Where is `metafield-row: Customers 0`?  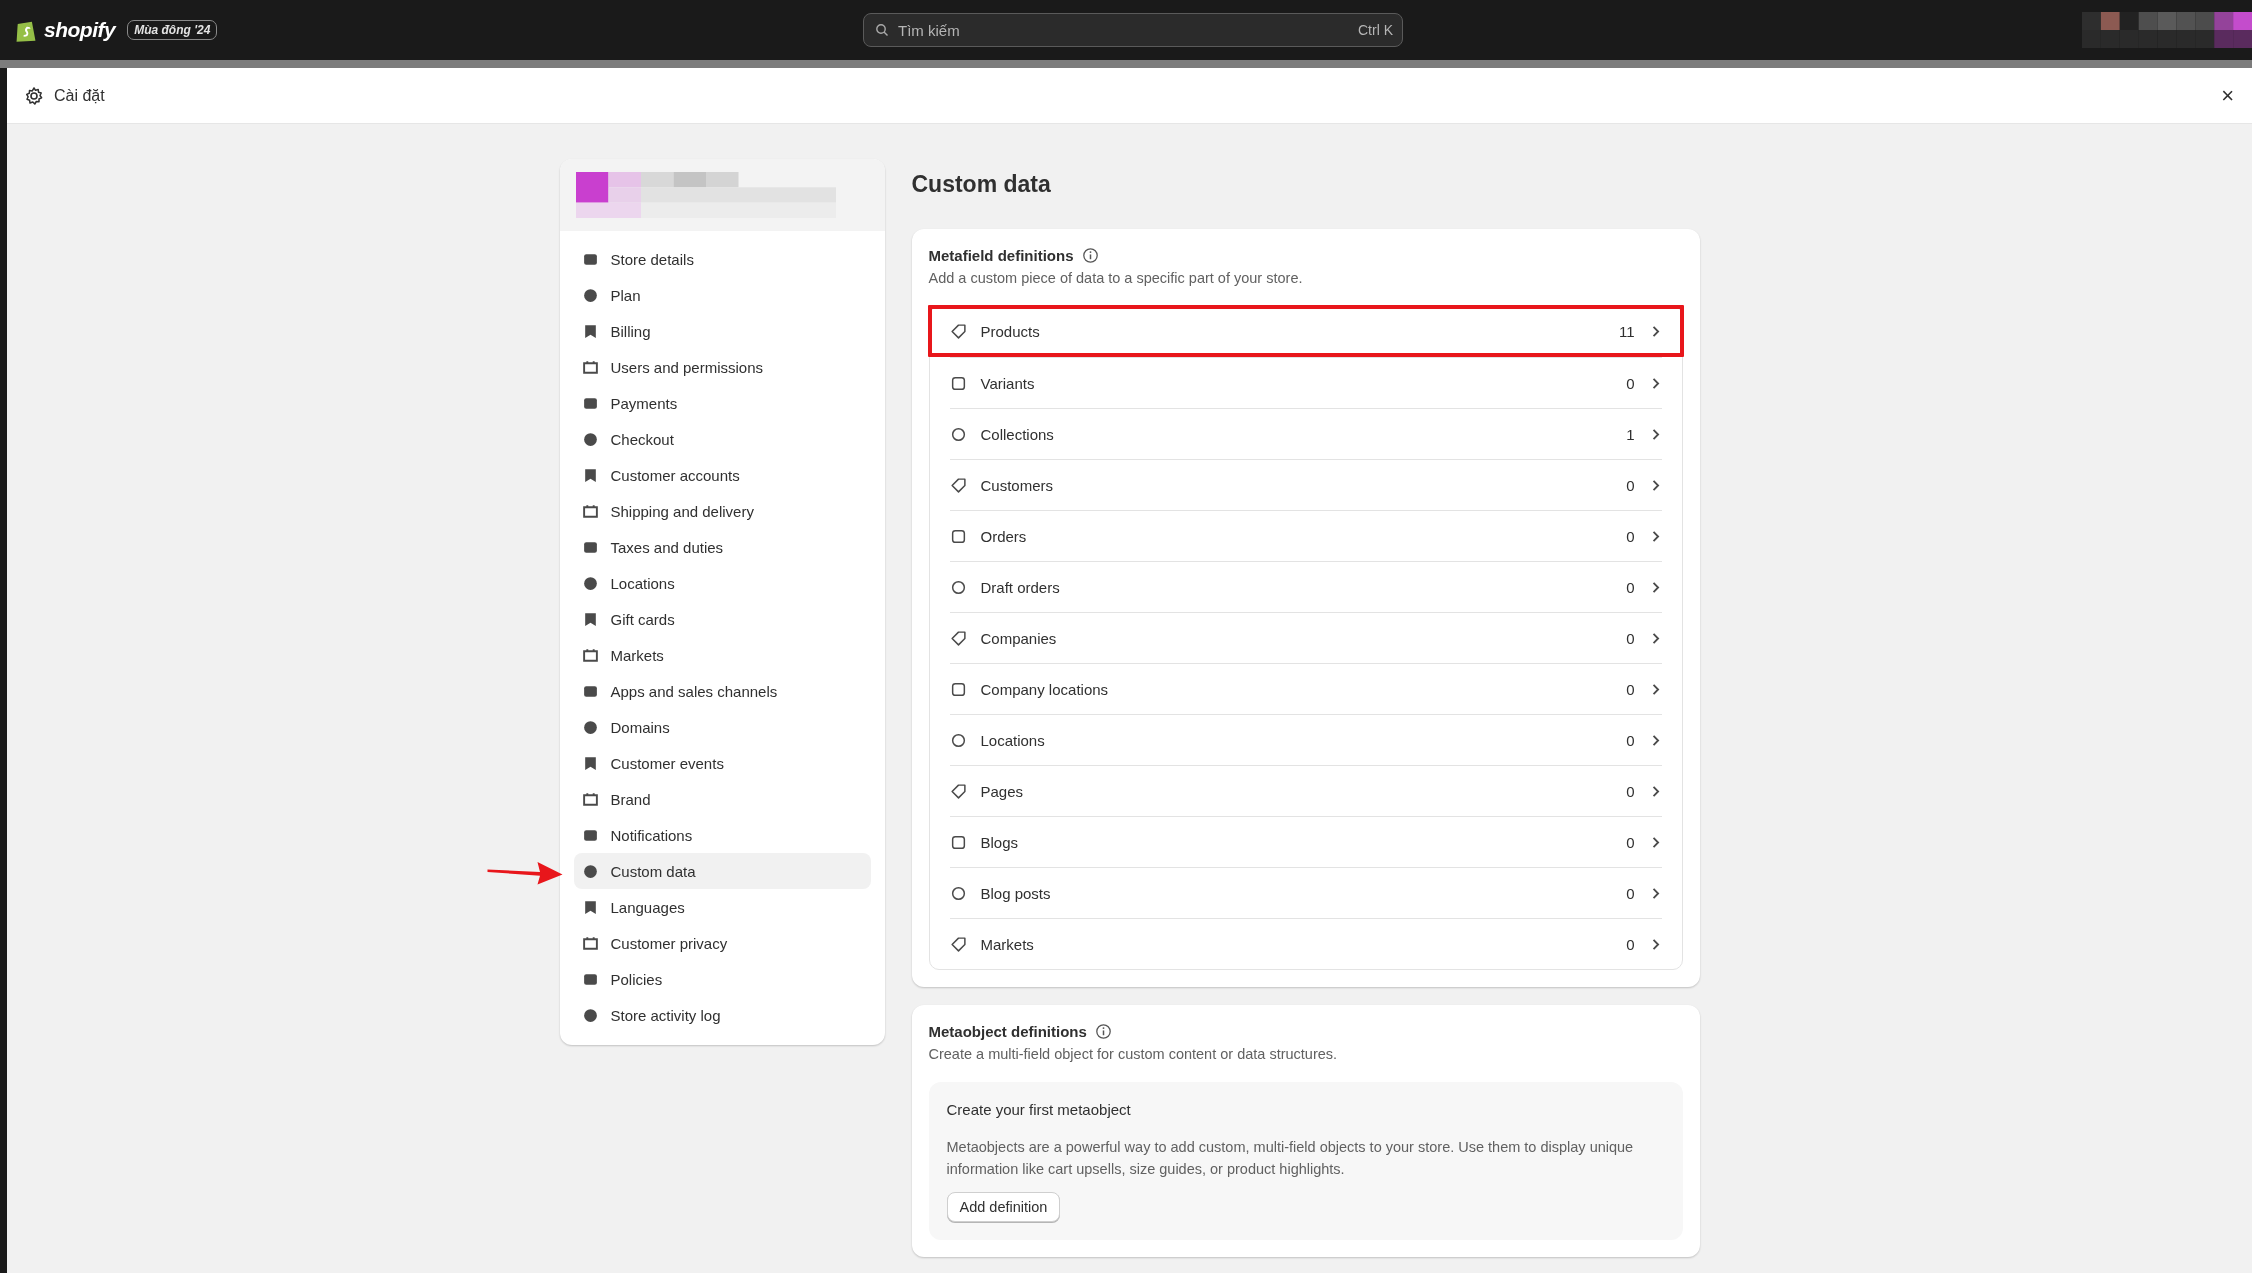
metafield-row: Customers 0 is located at coordinates (1305, 484).